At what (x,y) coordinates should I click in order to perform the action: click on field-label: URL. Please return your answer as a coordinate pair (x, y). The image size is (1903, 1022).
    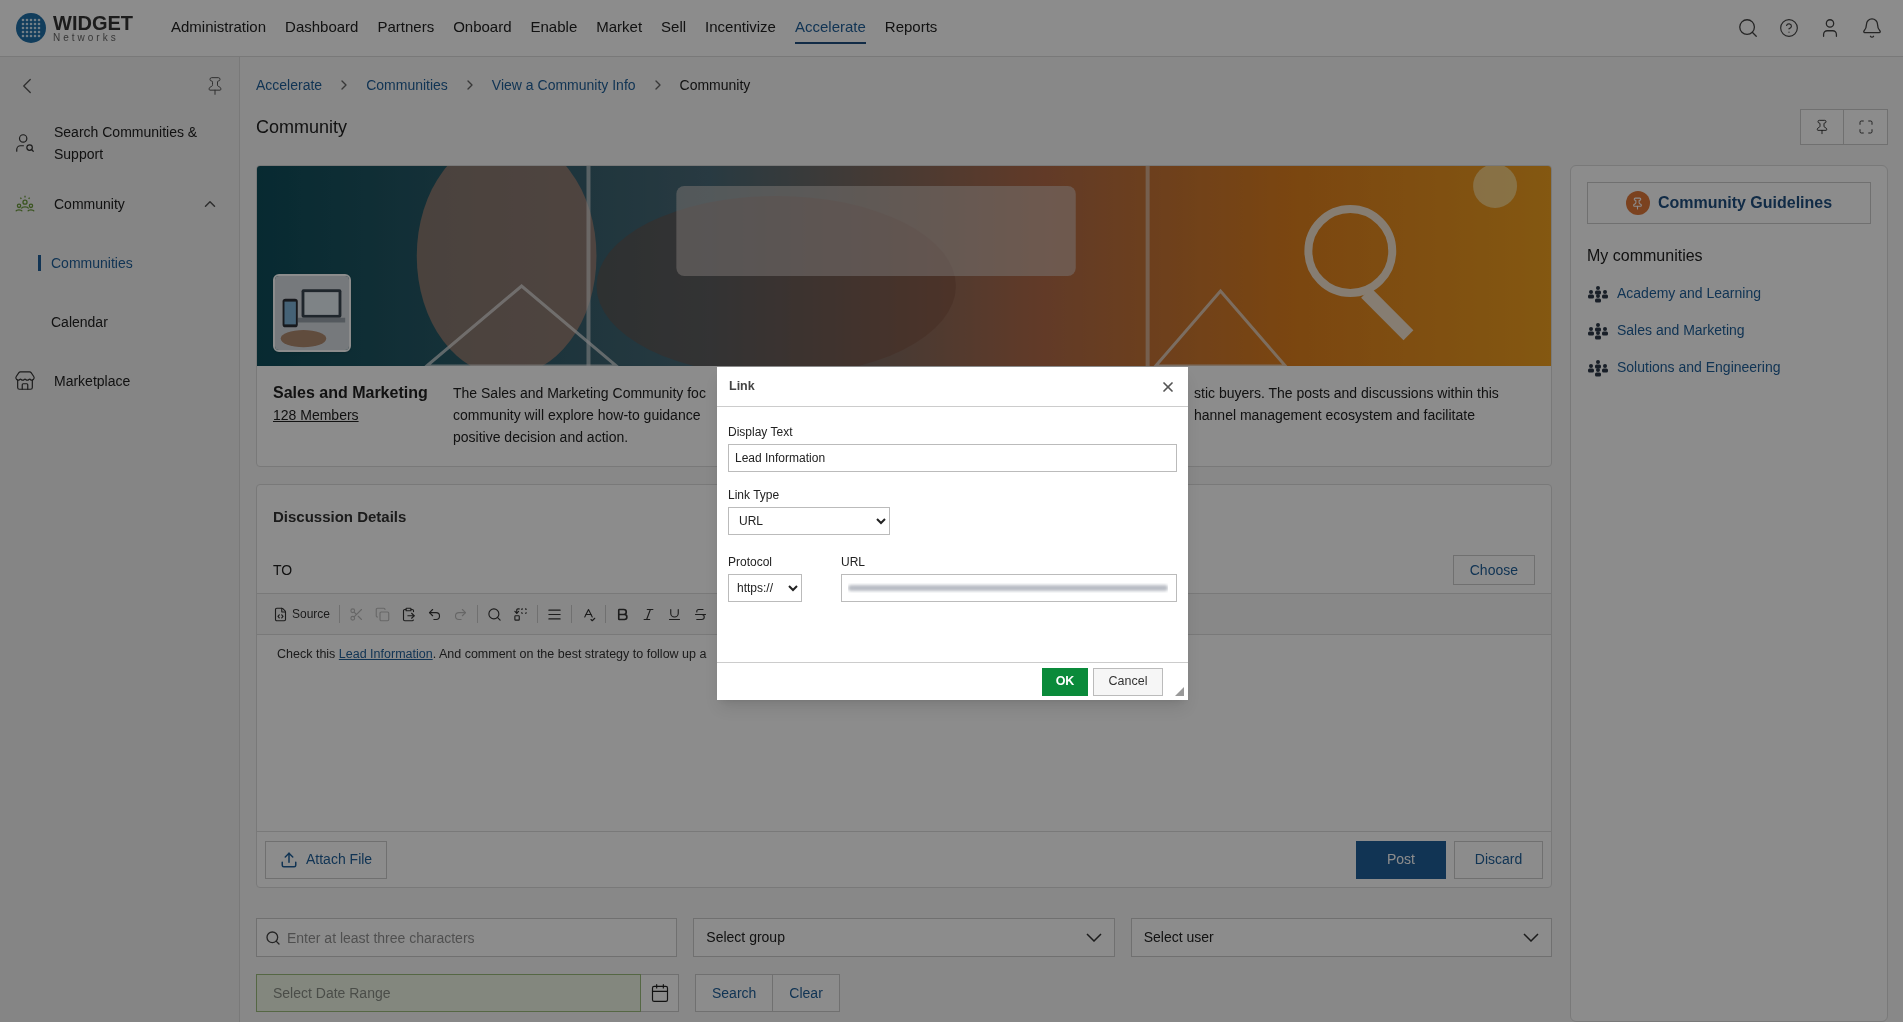
    Looking at the image, I should click on (853, 562).